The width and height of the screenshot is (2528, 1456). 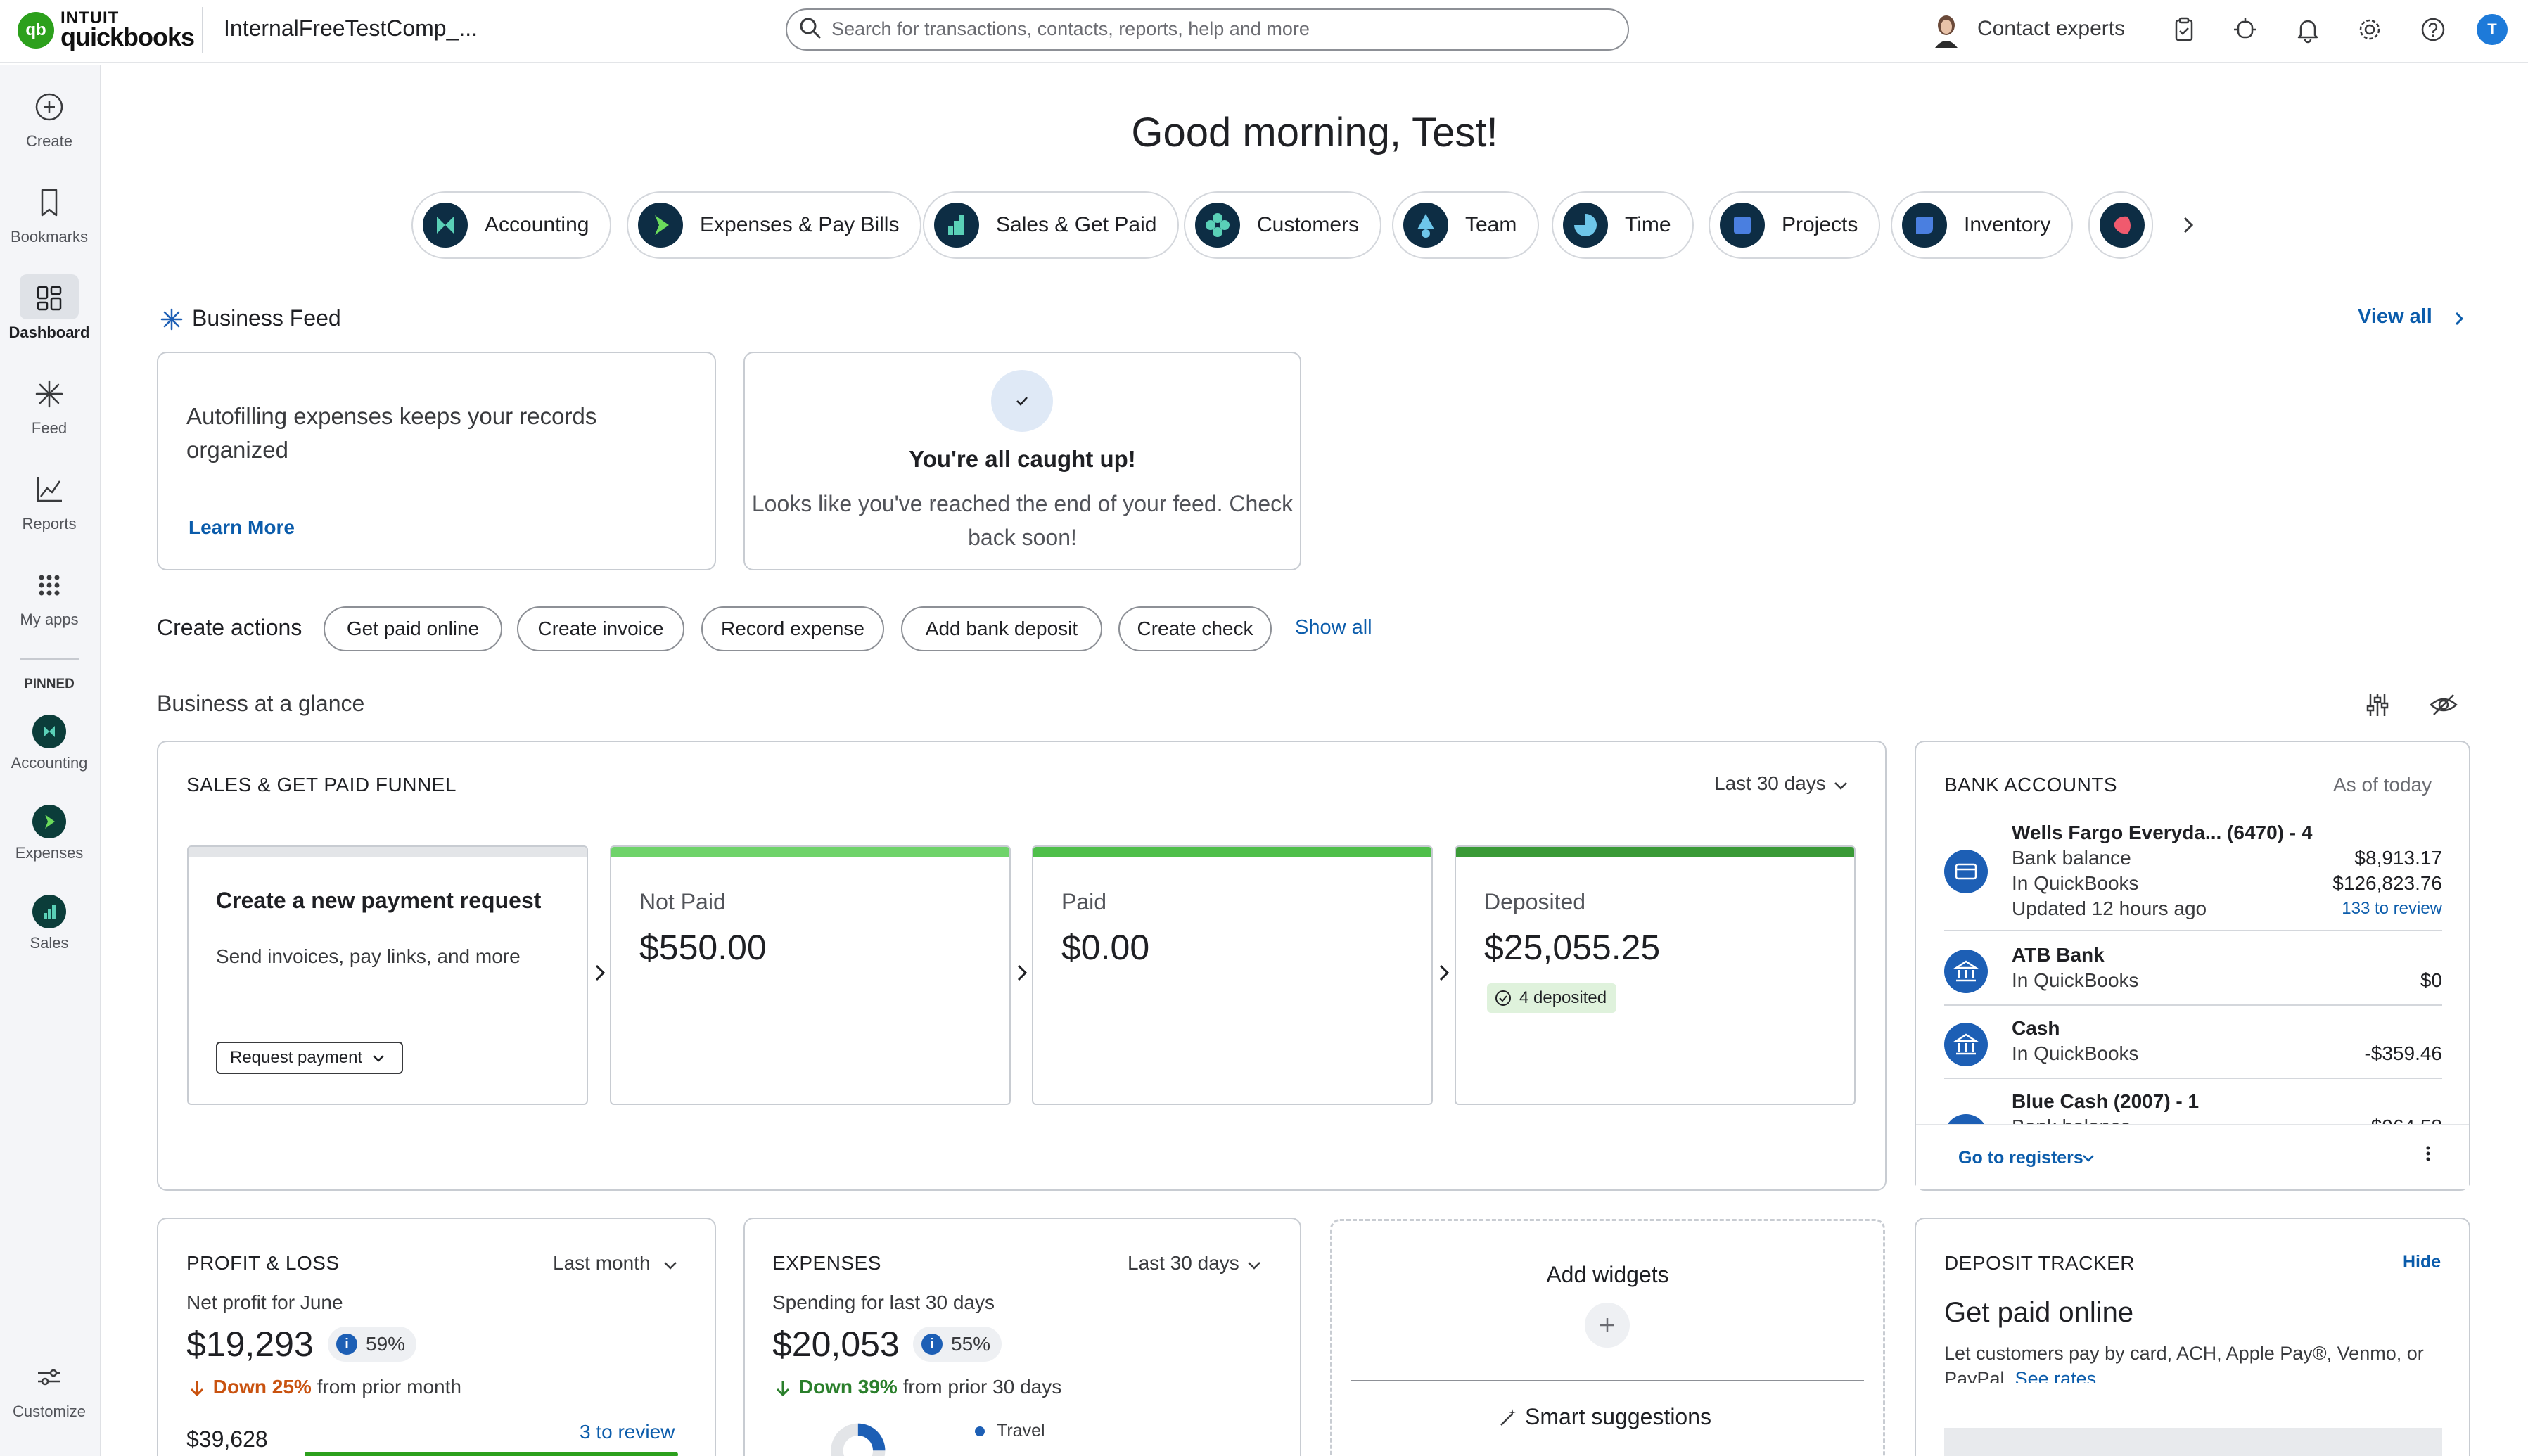 I want to click on stage-amount: $550.00, so click(x=703, y=947).